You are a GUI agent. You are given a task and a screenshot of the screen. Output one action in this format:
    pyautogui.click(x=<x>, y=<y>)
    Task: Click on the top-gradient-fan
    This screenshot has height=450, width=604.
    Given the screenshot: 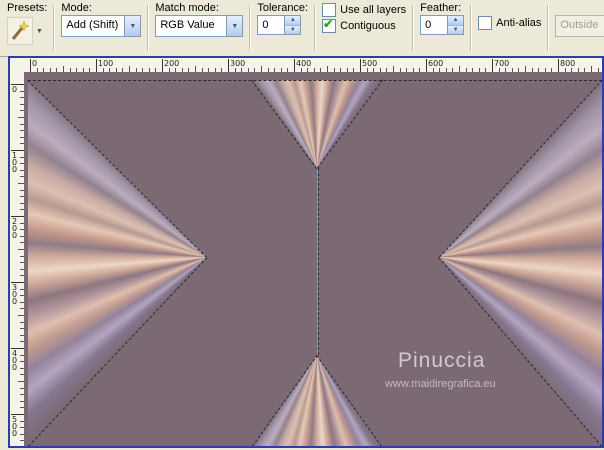 What is the action you would take?
    pyautogui.click(x=317, y=124)
    